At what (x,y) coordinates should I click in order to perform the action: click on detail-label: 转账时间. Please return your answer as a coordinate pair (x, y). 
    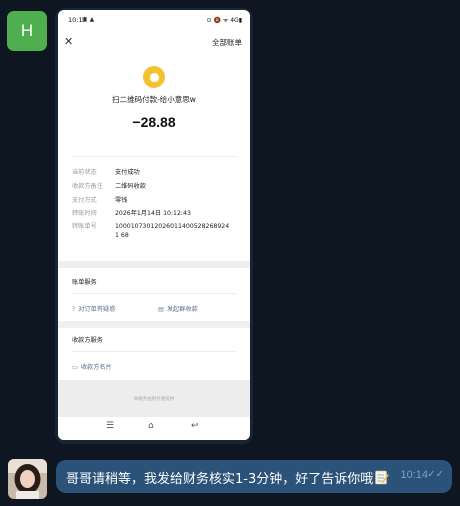
    Looking at the image, I should click on (84, 213).